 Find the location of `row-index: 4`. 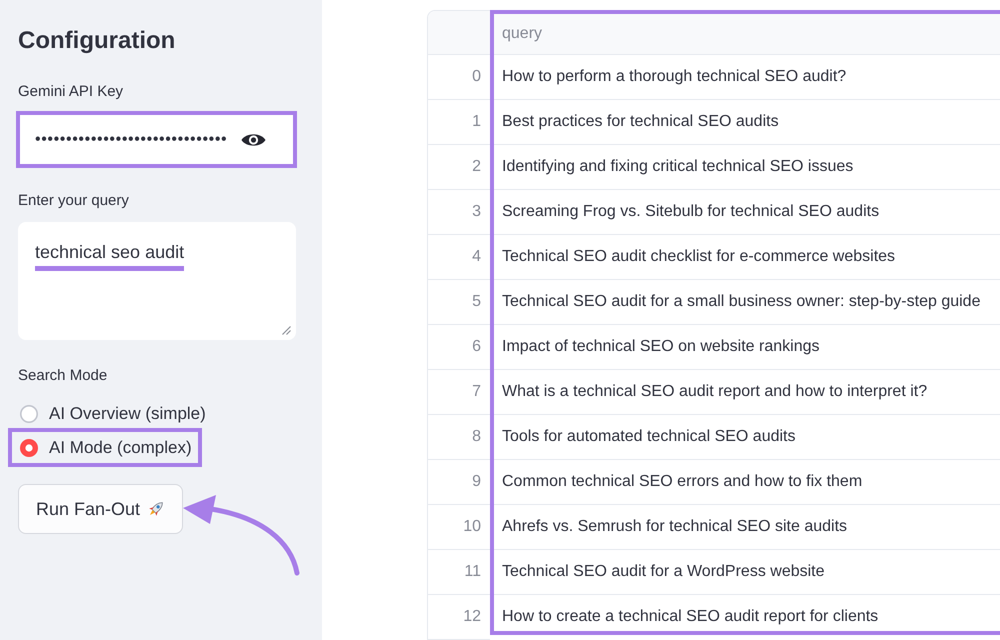

row-index: 4 is located at coordinates (459, 257).